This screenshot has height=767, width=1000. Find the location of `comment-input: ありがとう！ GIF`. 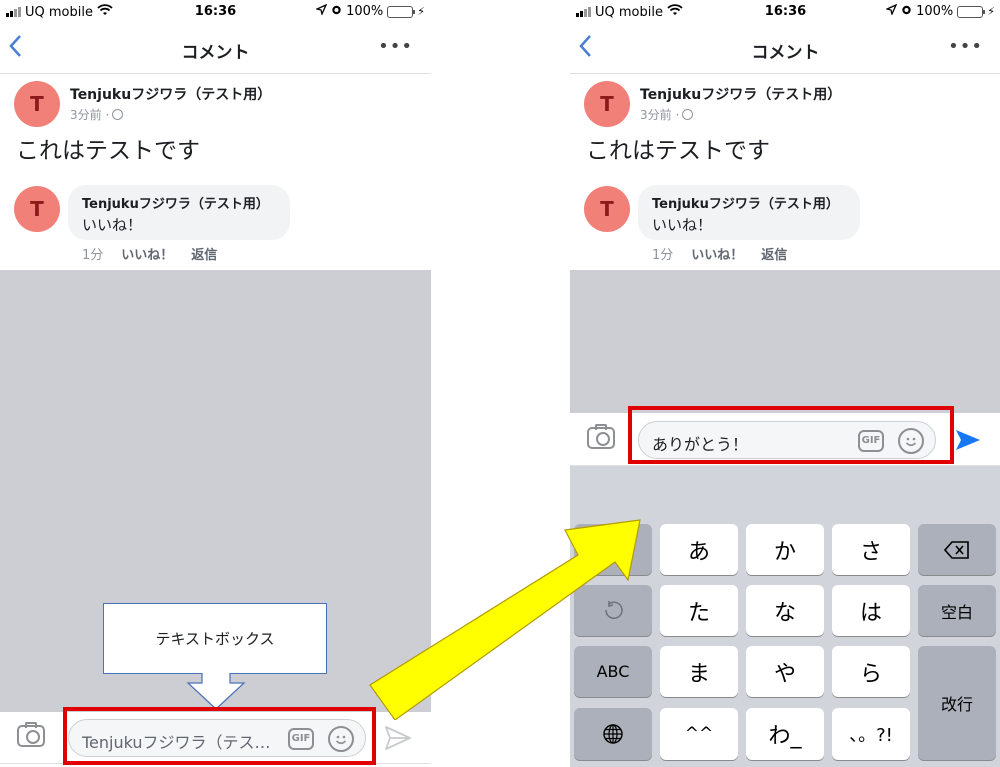

comment-input: ありがとう！ GIF is located at coordinates (787, 440).